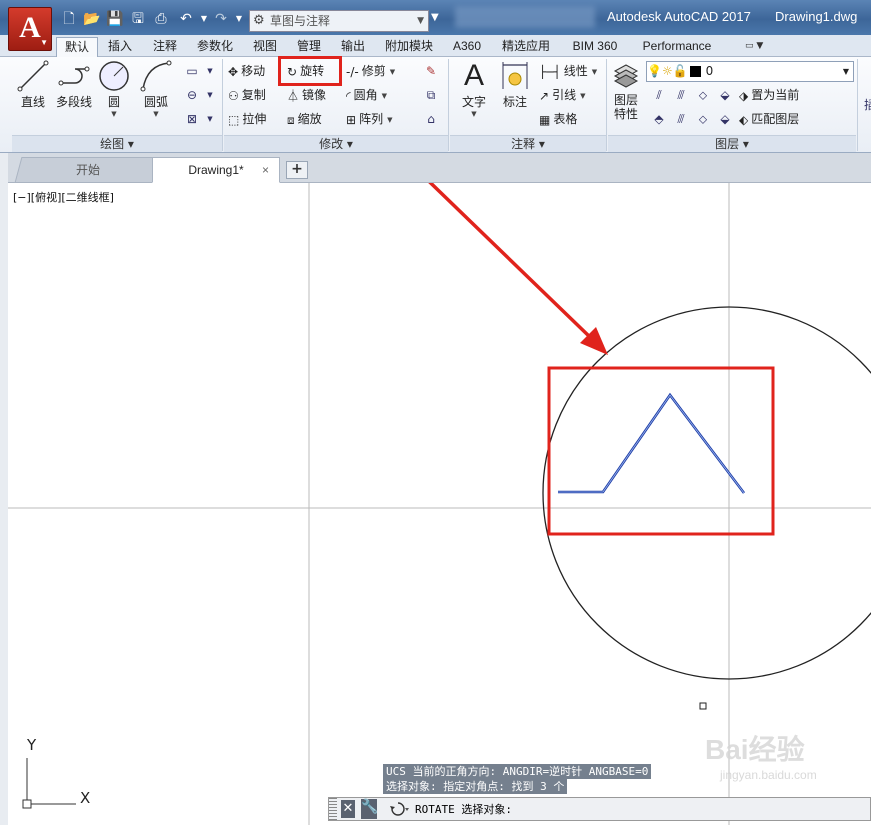 This screenshot has height=825, width=871. I want to click on application-menu-button: A ▼, so click(30, 29).